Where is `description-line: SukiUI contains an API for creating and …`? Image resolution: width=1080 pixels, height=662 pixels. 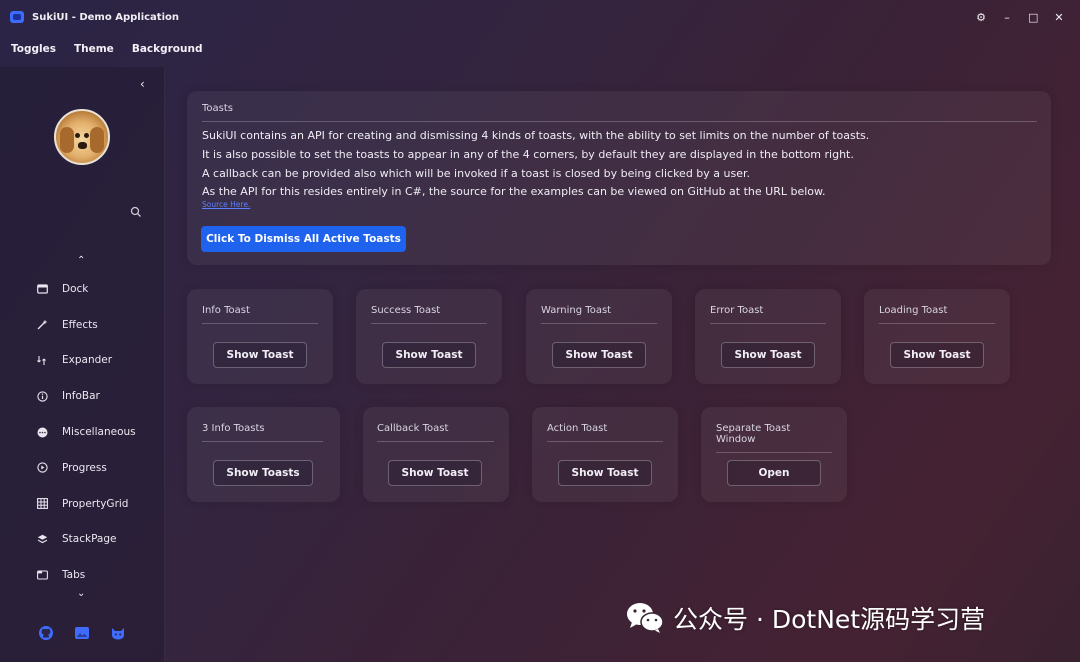 description-line: SukiUI contains an API for creating and … is located at coordinates (536, 135).